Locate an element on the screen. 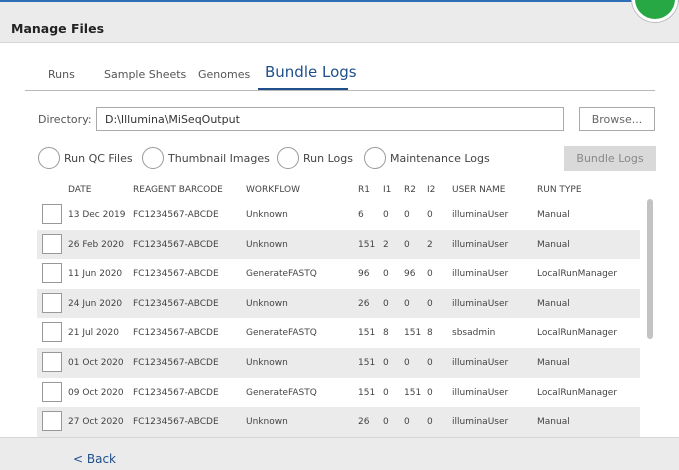  cell-date: 09 Oct 2020 is located at coordinates (96, 392).